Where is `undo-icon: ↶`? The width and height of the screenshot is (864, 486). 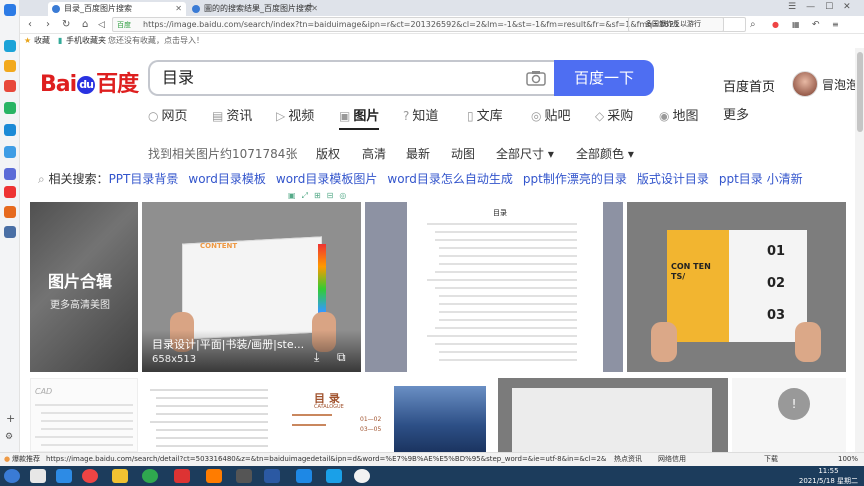 undo-icon: ↶ is located at coordinates (816, 25).